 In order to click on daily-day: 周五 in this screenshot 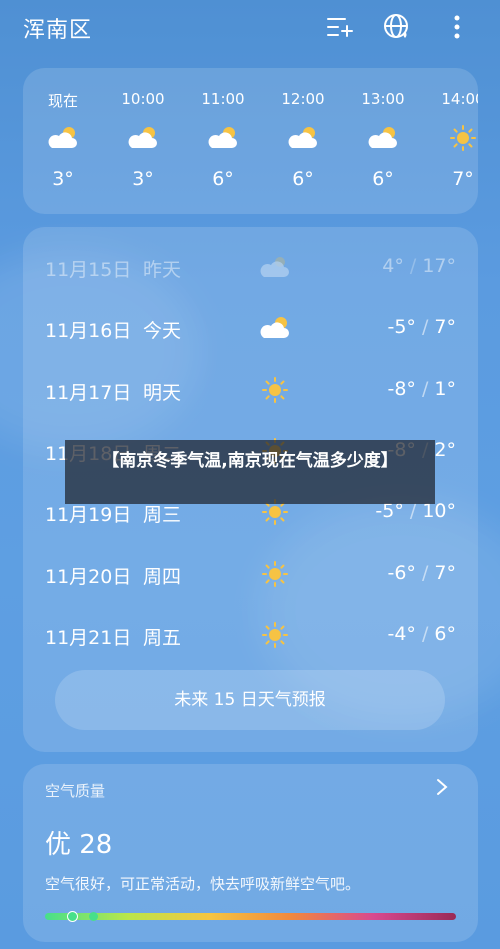, I will do `click(162, 637)`.